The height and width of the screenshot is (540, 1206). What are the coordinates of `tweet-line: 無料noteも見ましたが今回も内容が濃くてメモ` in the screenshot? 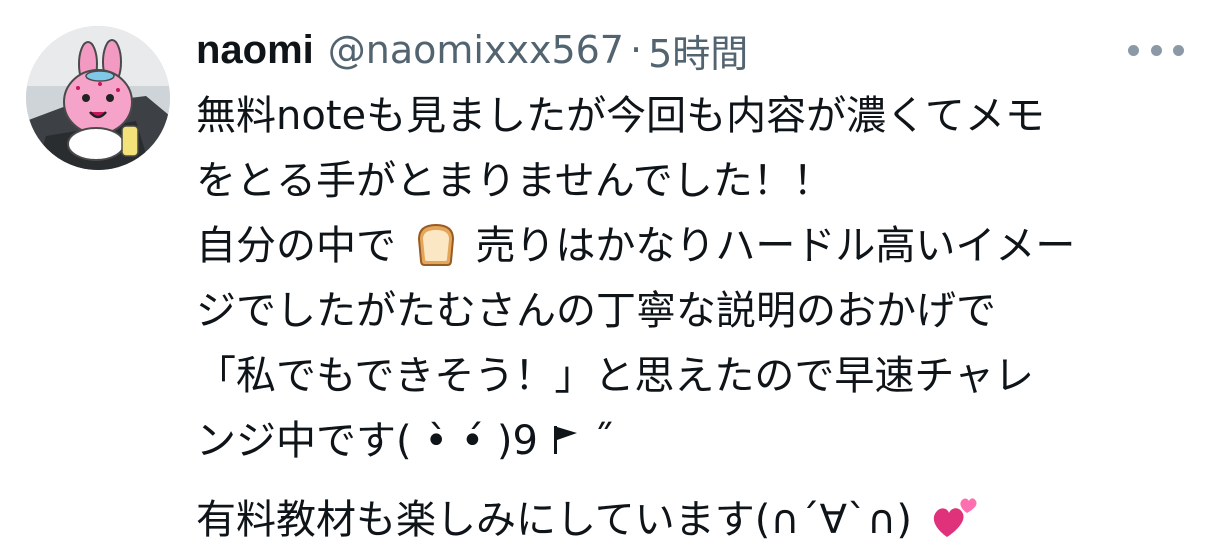 It's located at (691, 116).